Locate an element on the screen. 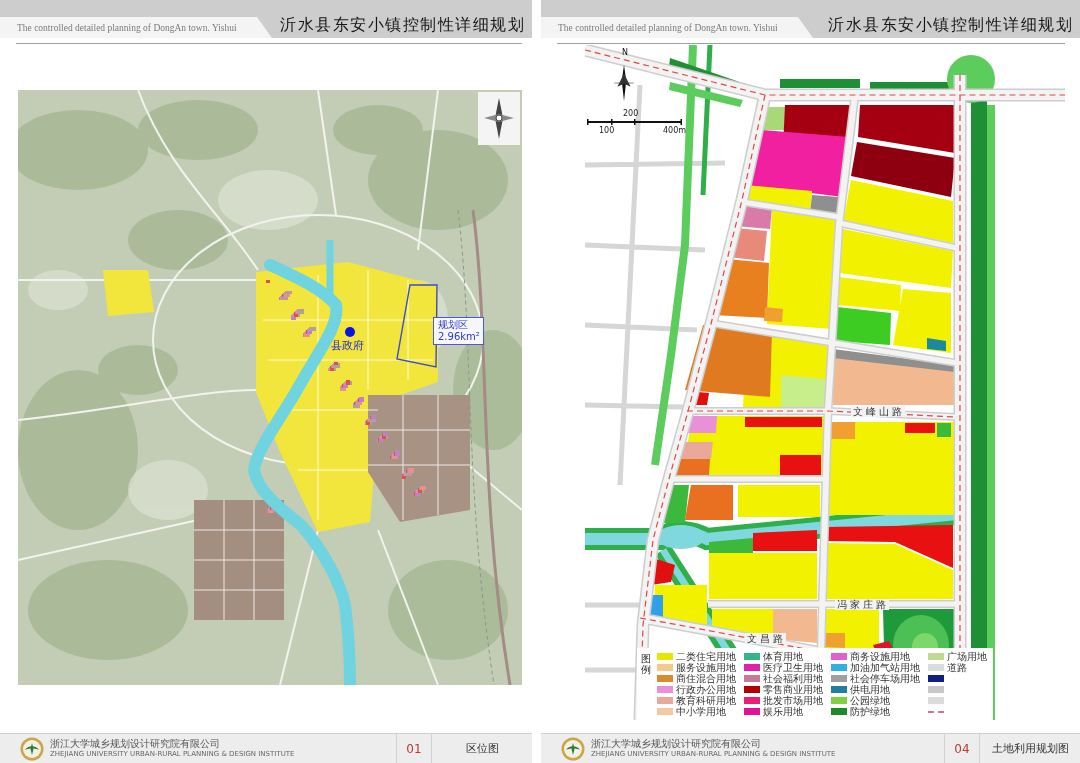  sheet-title: 区位图 is located at coordinates (482, 749).